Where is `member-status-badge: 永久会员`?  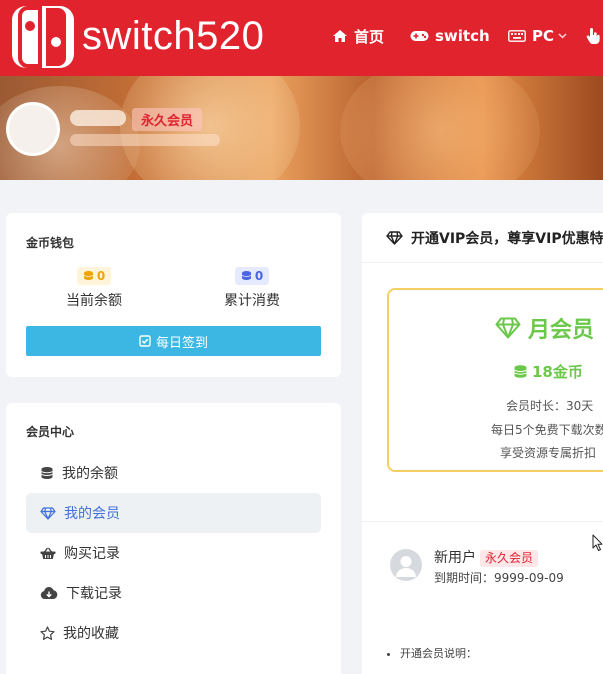 member-status-badge: 永久会员 is located at coordinates (167, 119).